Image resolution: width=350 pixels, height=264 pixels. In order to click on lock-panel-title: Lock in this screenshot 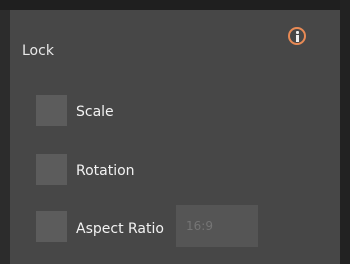, I will do `click(38, 51)`.